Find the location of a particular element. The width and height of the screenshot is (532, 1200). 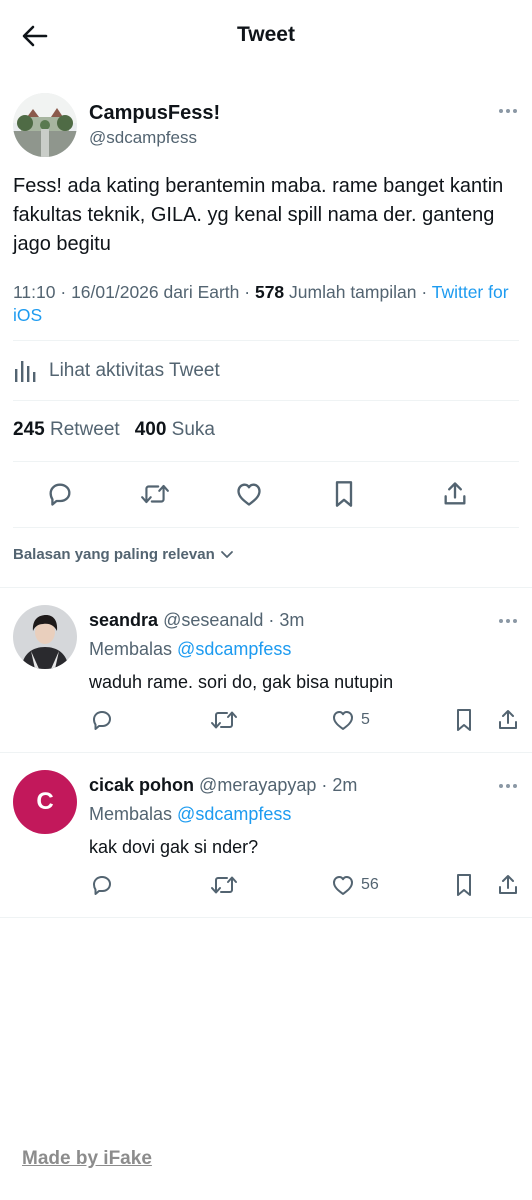

view-activity-button: Lihat aktivitas Tweet is located at coordinates (116, 371).